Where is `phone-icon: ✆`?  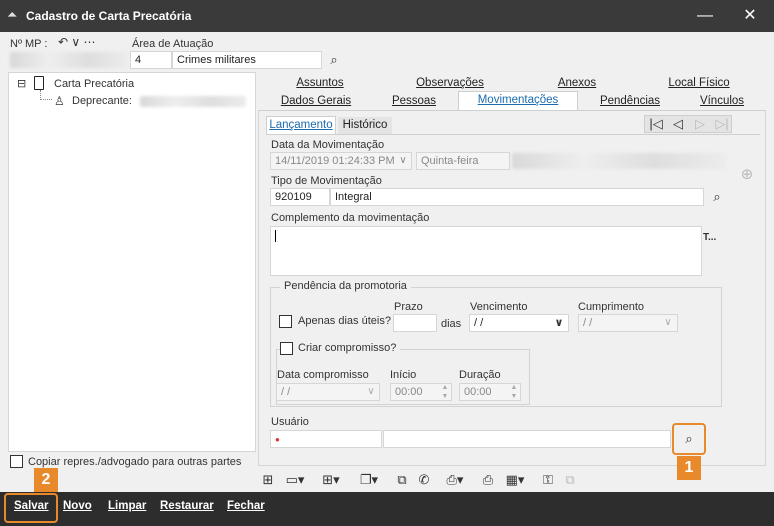 phone-icon: ✆ is located at coordinates (424, 480).